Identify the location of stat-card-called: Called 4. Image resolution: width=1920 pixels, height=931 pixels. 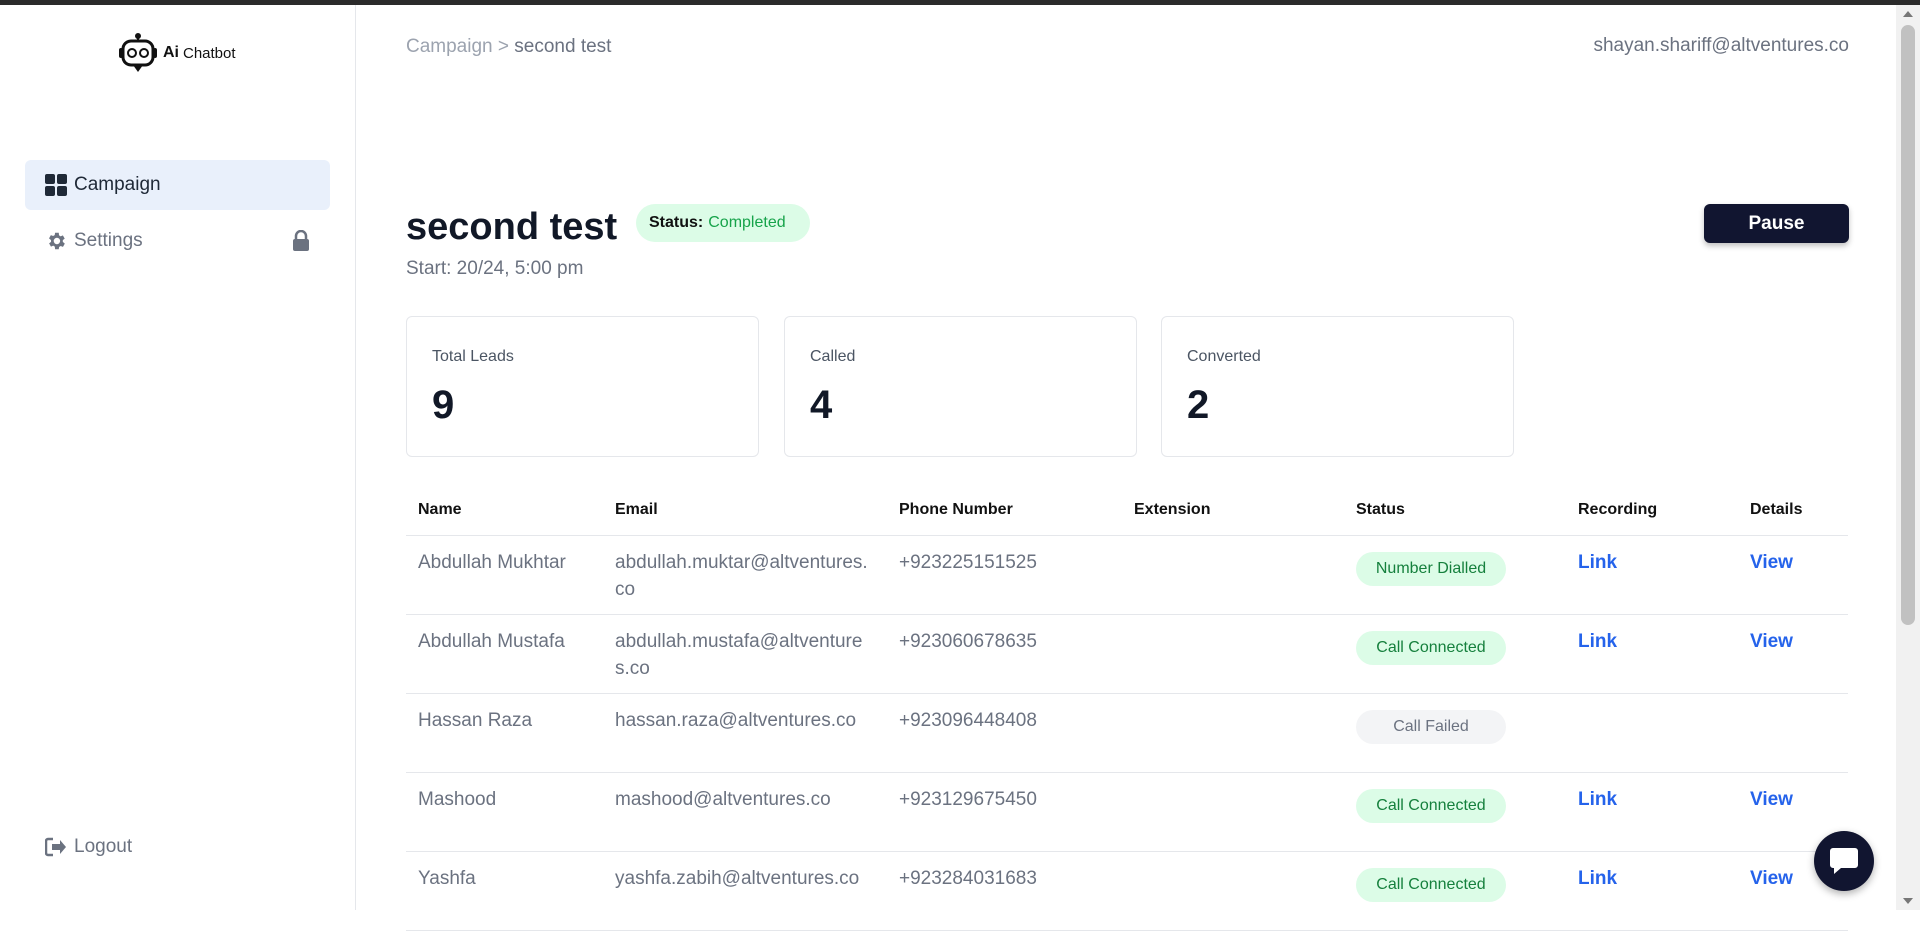
(960, 386).